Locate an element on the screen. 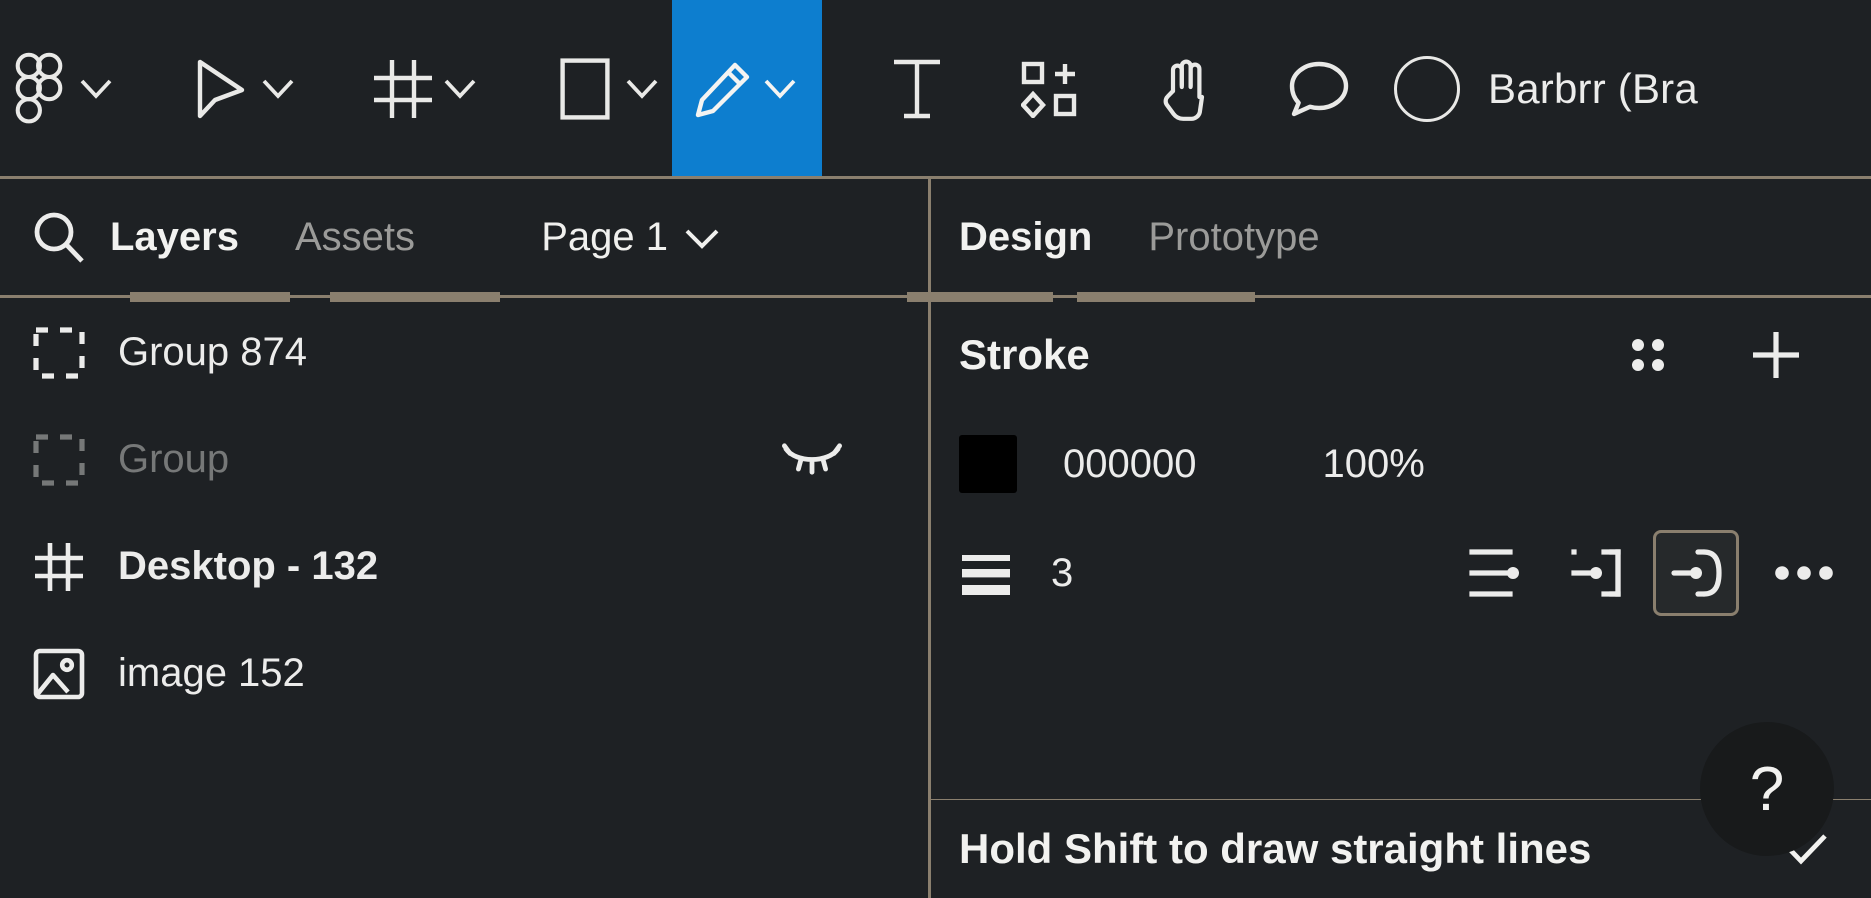 The image size is (1871, 898). tab-layers: Layers is located at coordinates (174, 237).